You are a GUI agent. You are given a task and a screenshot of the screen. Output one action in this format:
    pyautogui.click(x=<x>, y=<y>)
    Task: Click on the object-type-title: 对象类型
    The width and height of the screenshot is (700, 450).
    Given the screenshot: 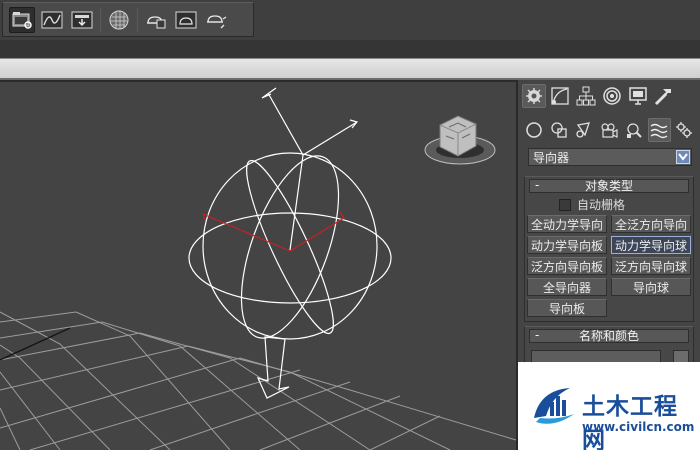 What is the action you would take?
    pyautogui.click(x=608, y=186)
    